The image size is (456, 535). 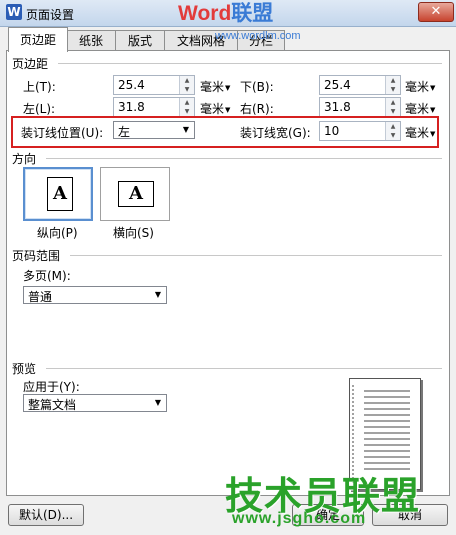 What do you see at coordinates (215, 86) in the screenshot?
I see `top-margin-unit: 毫米▼` at bounding box center [215, 86].